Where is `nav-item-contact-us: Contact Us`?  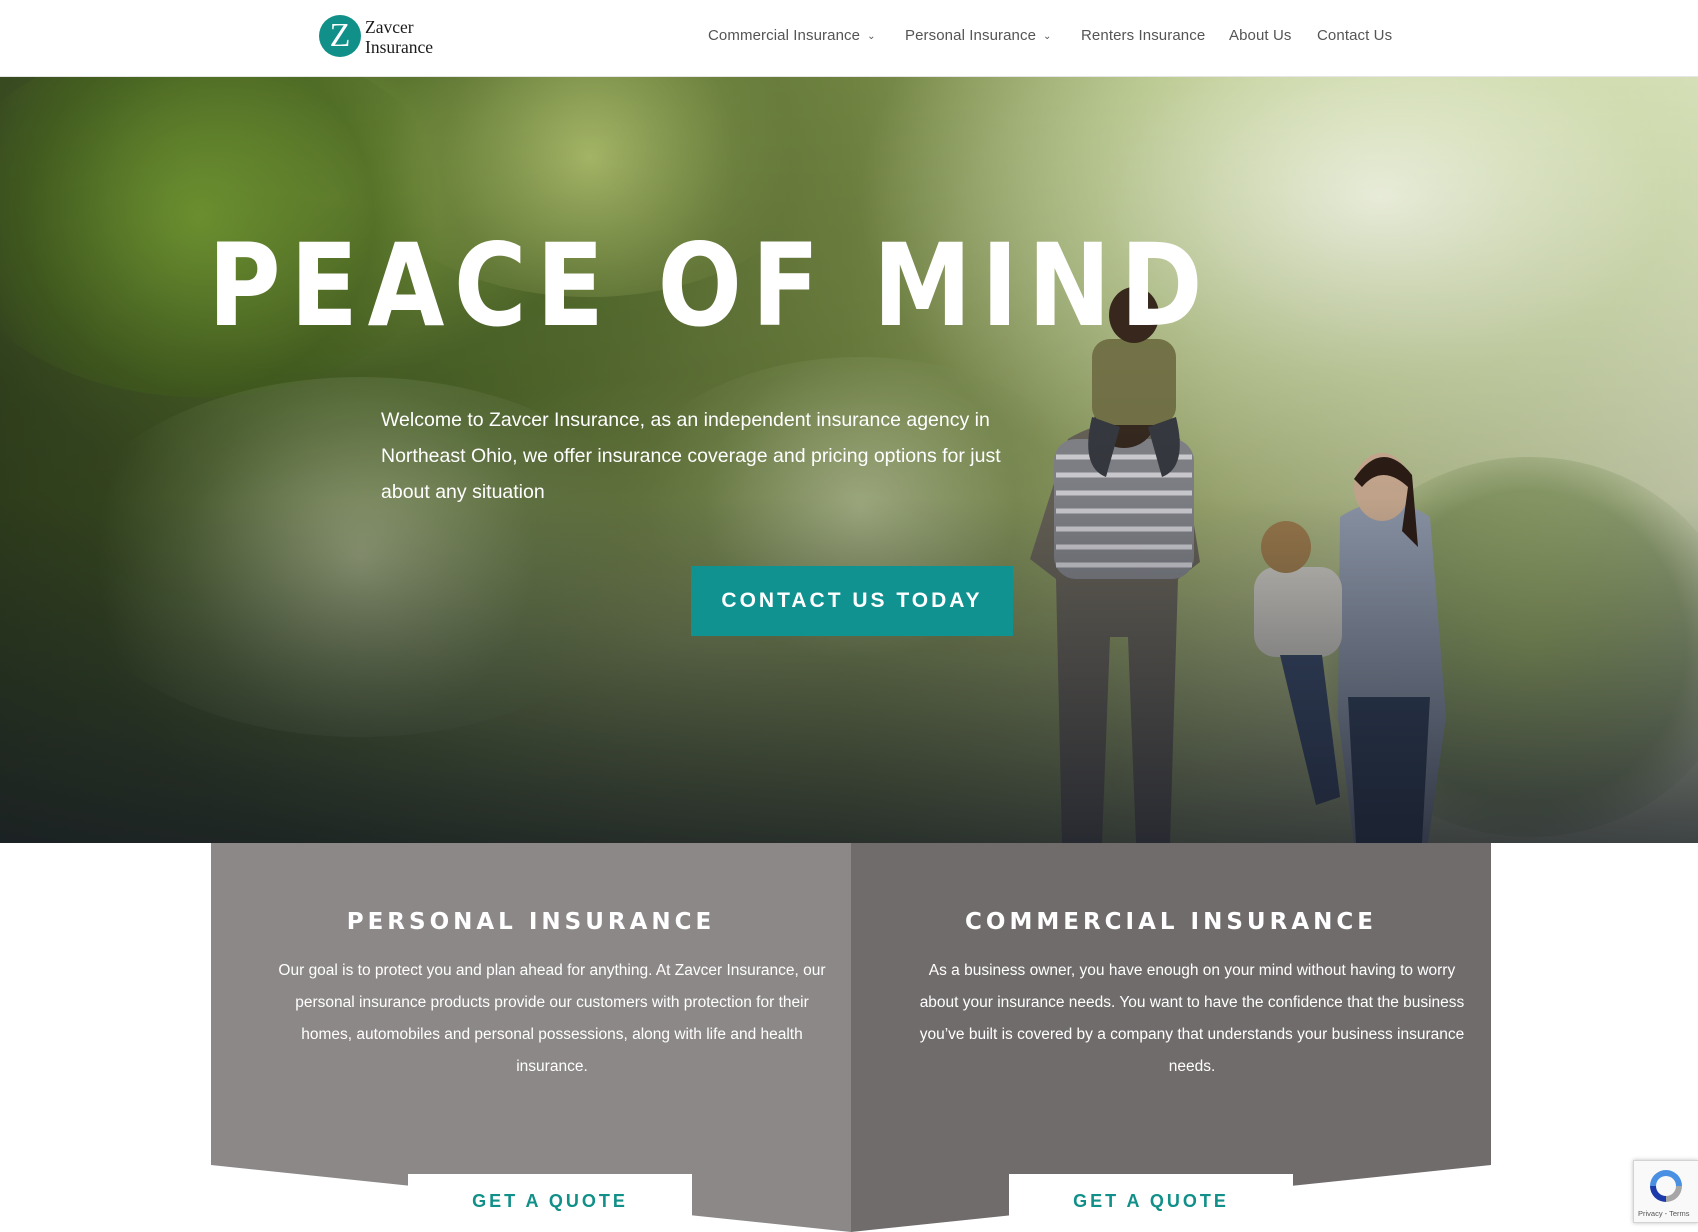
nav-item-contact-us: Contact Us is located at coordinates (1354, 35).